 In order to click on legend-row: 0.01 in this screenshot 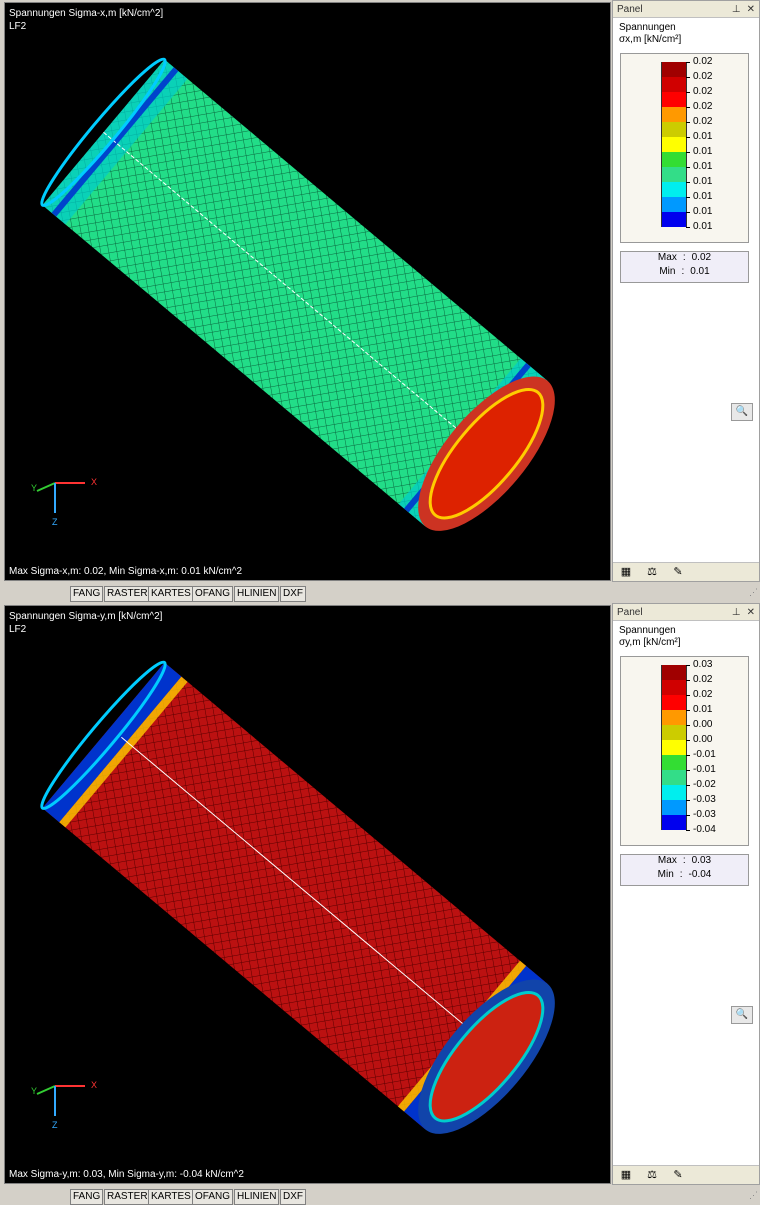, I will do `click(701, 231)`.